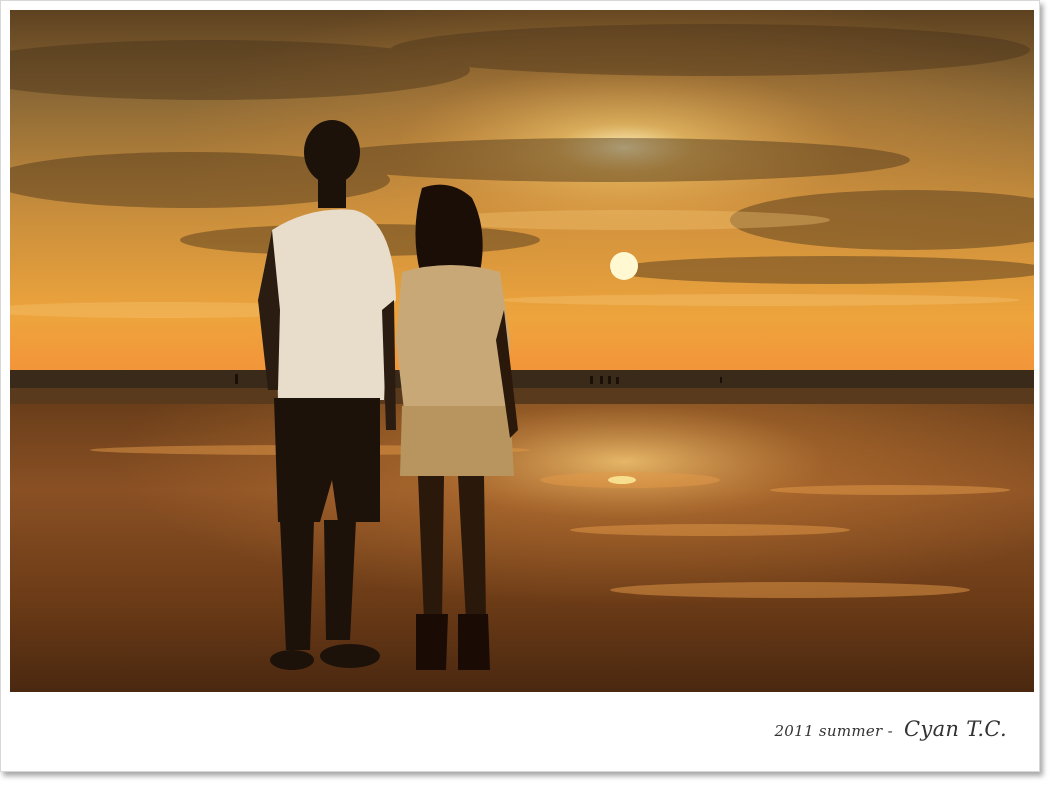 The width and height of the screenshot is (1051, 785). Describe the element at coordinates (955, 729) in the screenshot. I see `photographer-signature: Cyan T.C.` at that location.